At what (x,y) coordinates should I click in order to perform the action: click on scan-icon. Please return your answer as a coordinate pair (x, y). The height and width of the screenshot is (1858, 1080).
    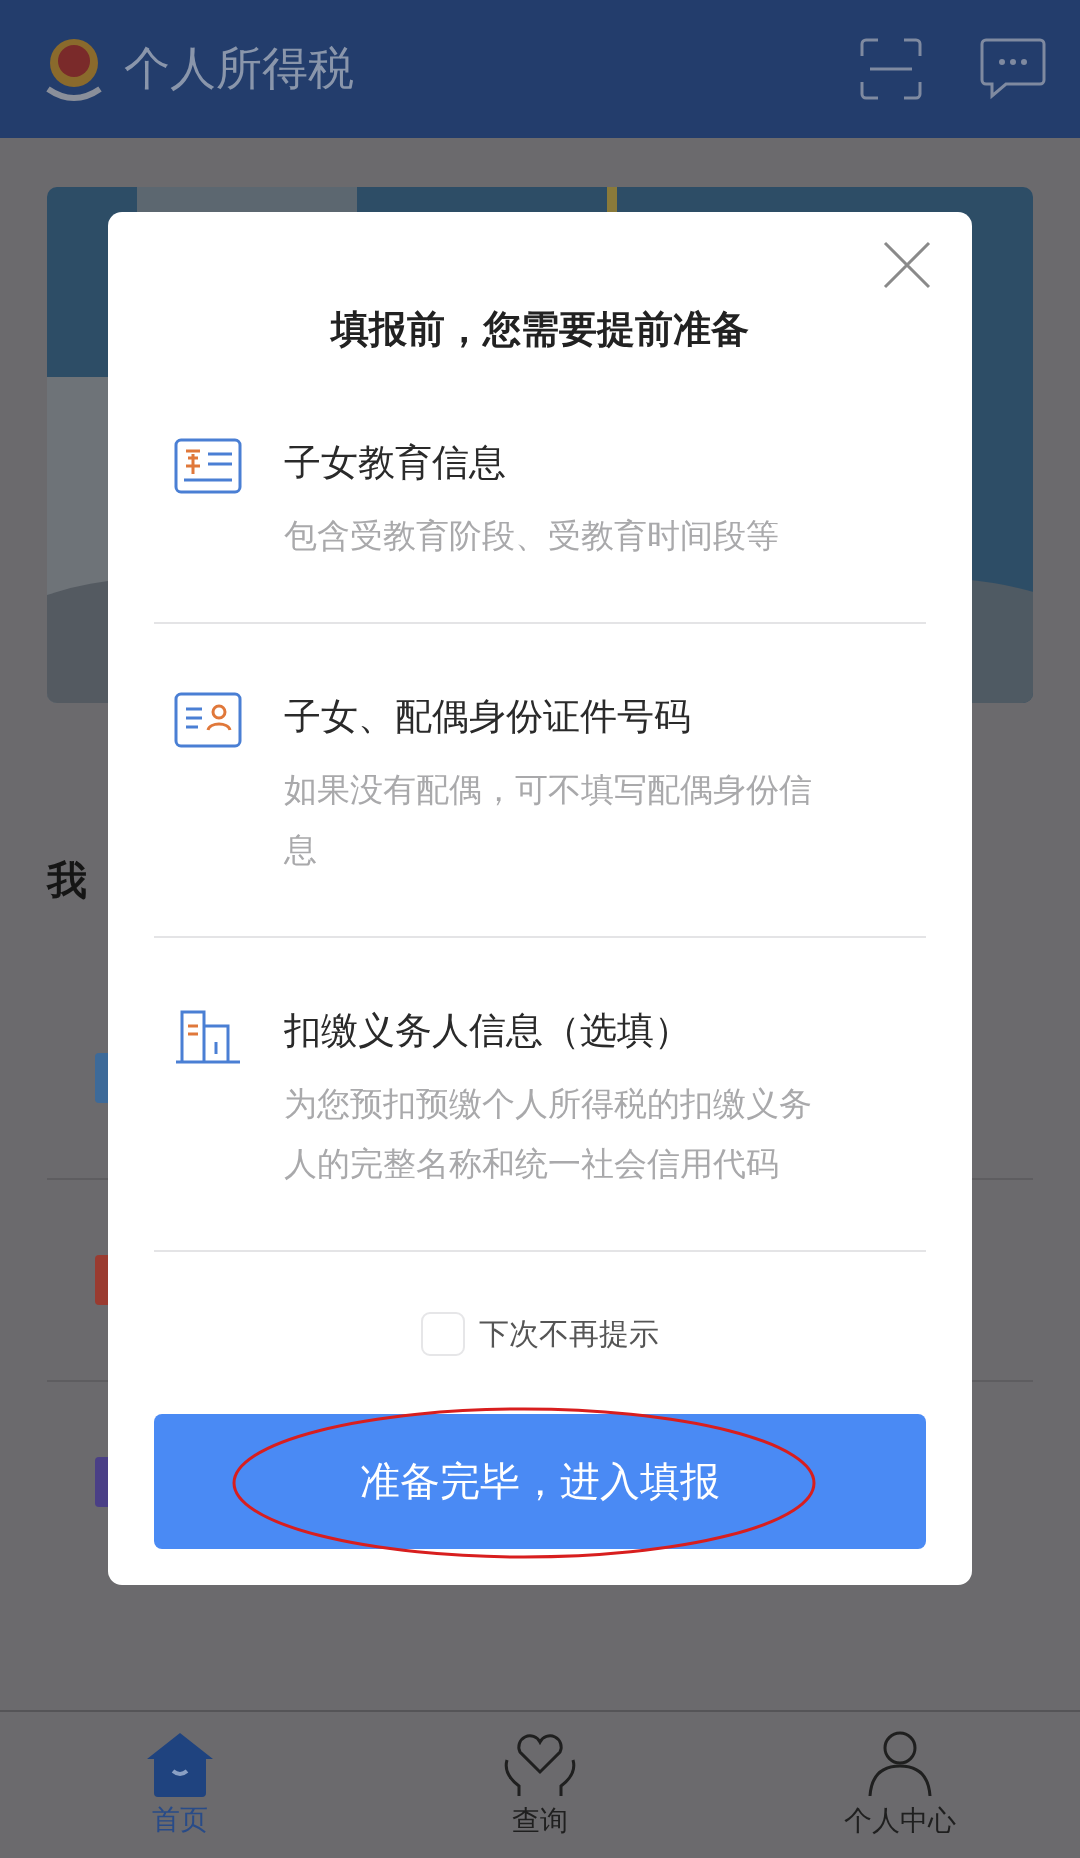
    Looking at the image, I should click on (891, 69).